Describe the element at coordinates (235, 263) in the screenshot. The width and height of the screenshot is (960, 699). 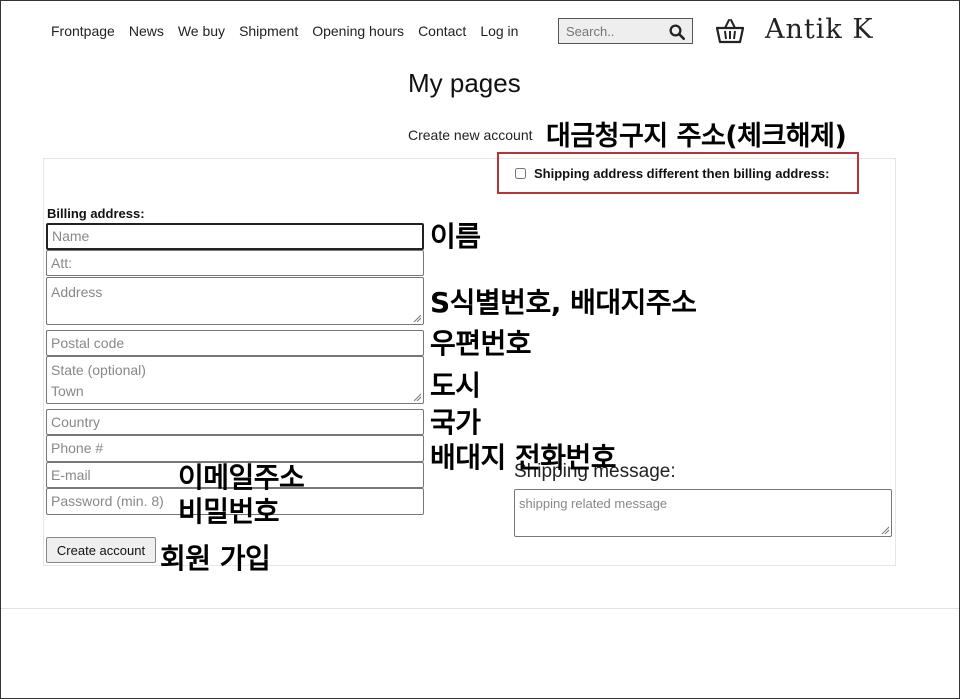
I see `att-field: Att:` at that location.